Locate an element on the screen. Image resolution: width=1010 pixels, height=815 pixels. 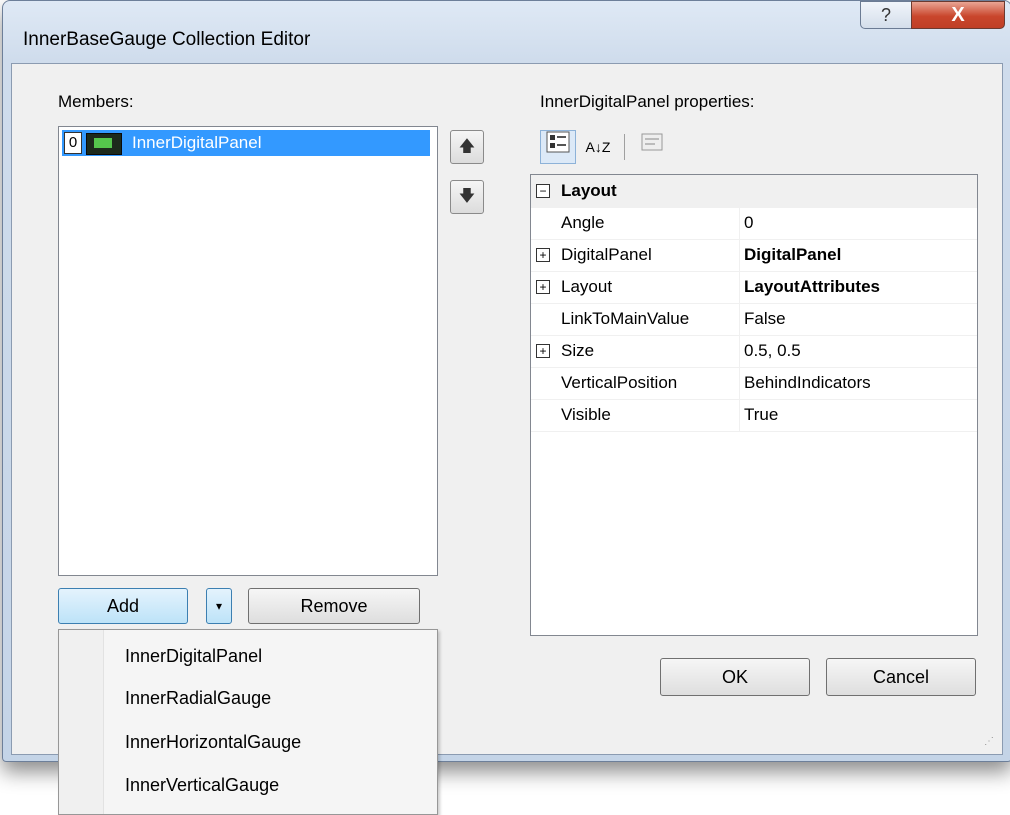
menu-item-inner-vertical-gauge: InnerVerticalGauge is located at coordinates (202, 785).